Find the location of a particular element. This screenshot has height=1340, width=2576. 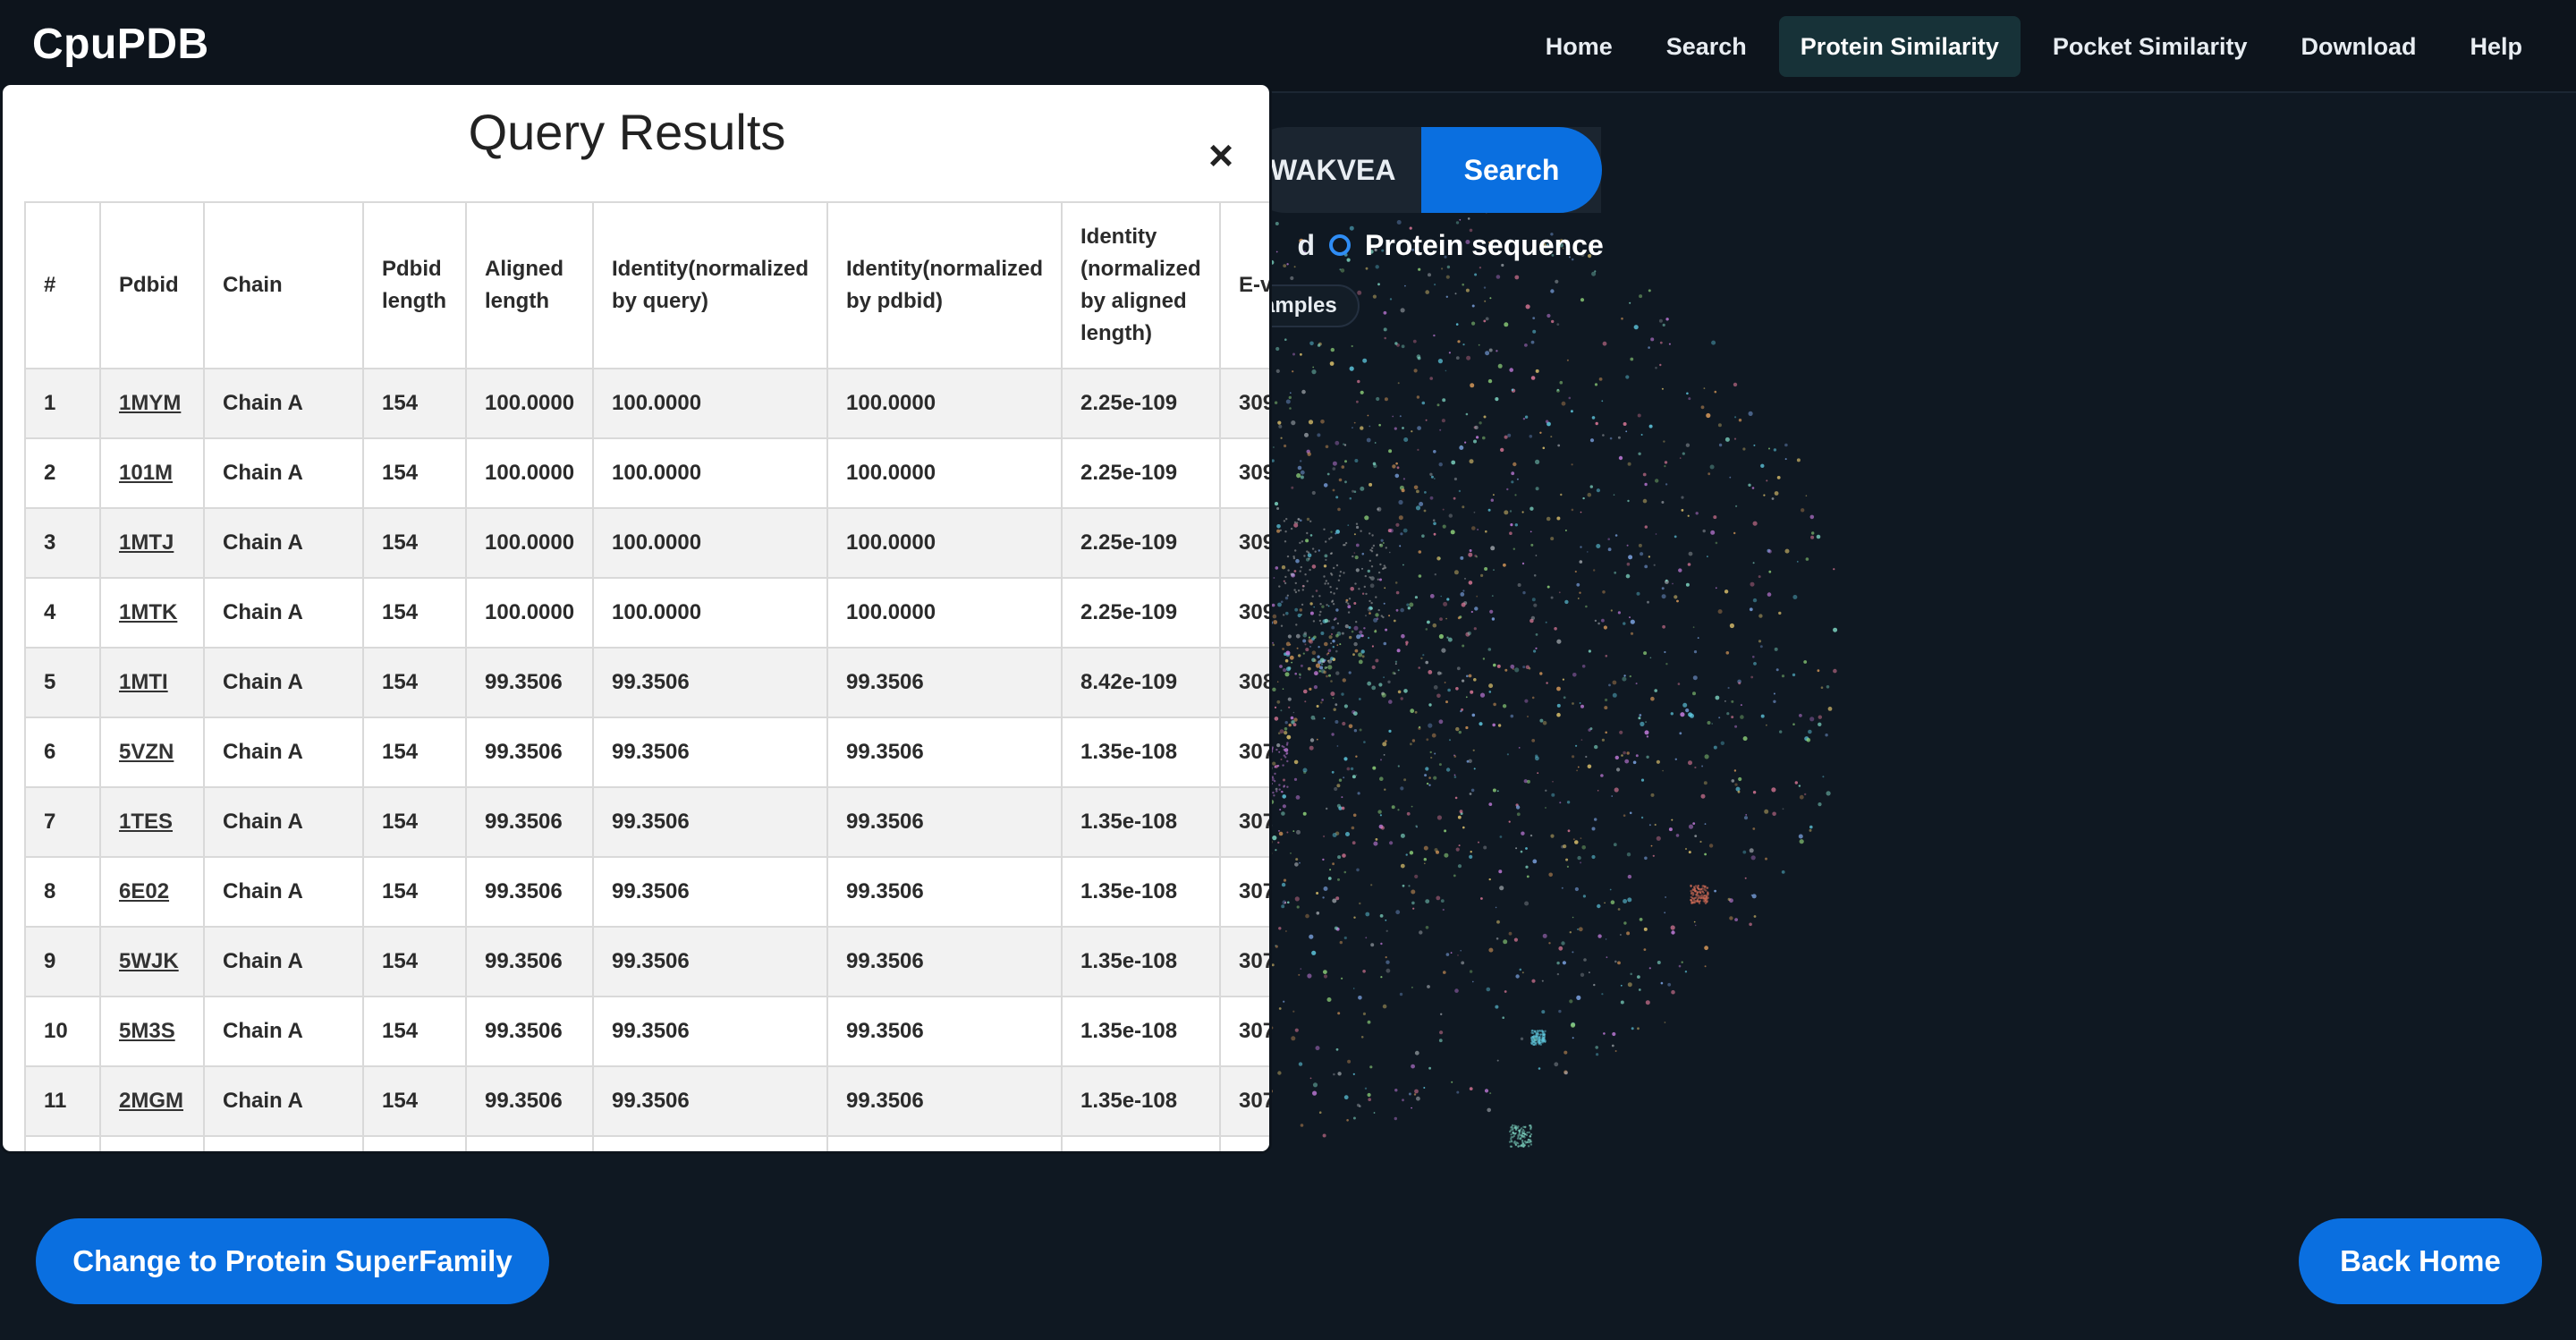

pdbid-link: 5M3S is located at coordinates (147, 1031).